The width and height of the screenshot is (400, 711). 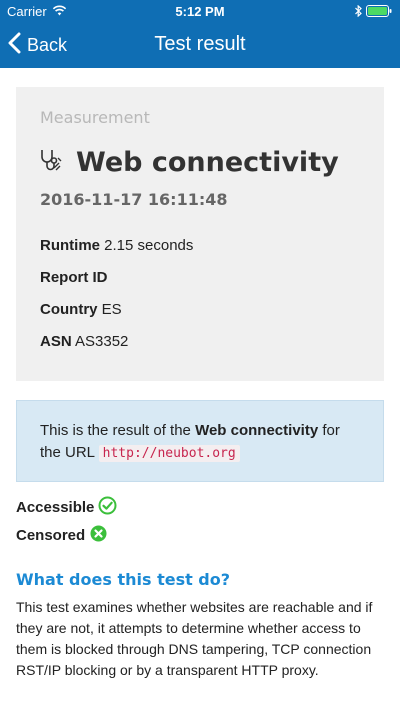 I want to click on info-url-prefix: the URL, so click(x=67, y=452).